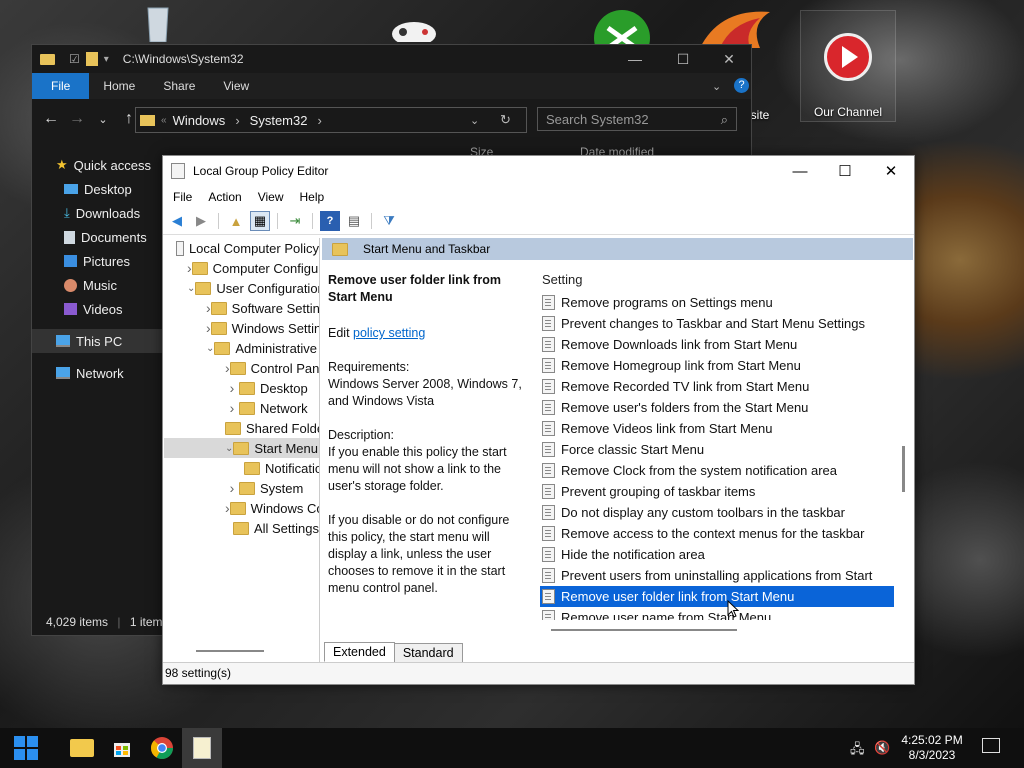 The width and height of the screenshot is (1024, 768). Describe the element at coordinates (991, 745) in the screenshot. I see `notification-center-icon` at that location.